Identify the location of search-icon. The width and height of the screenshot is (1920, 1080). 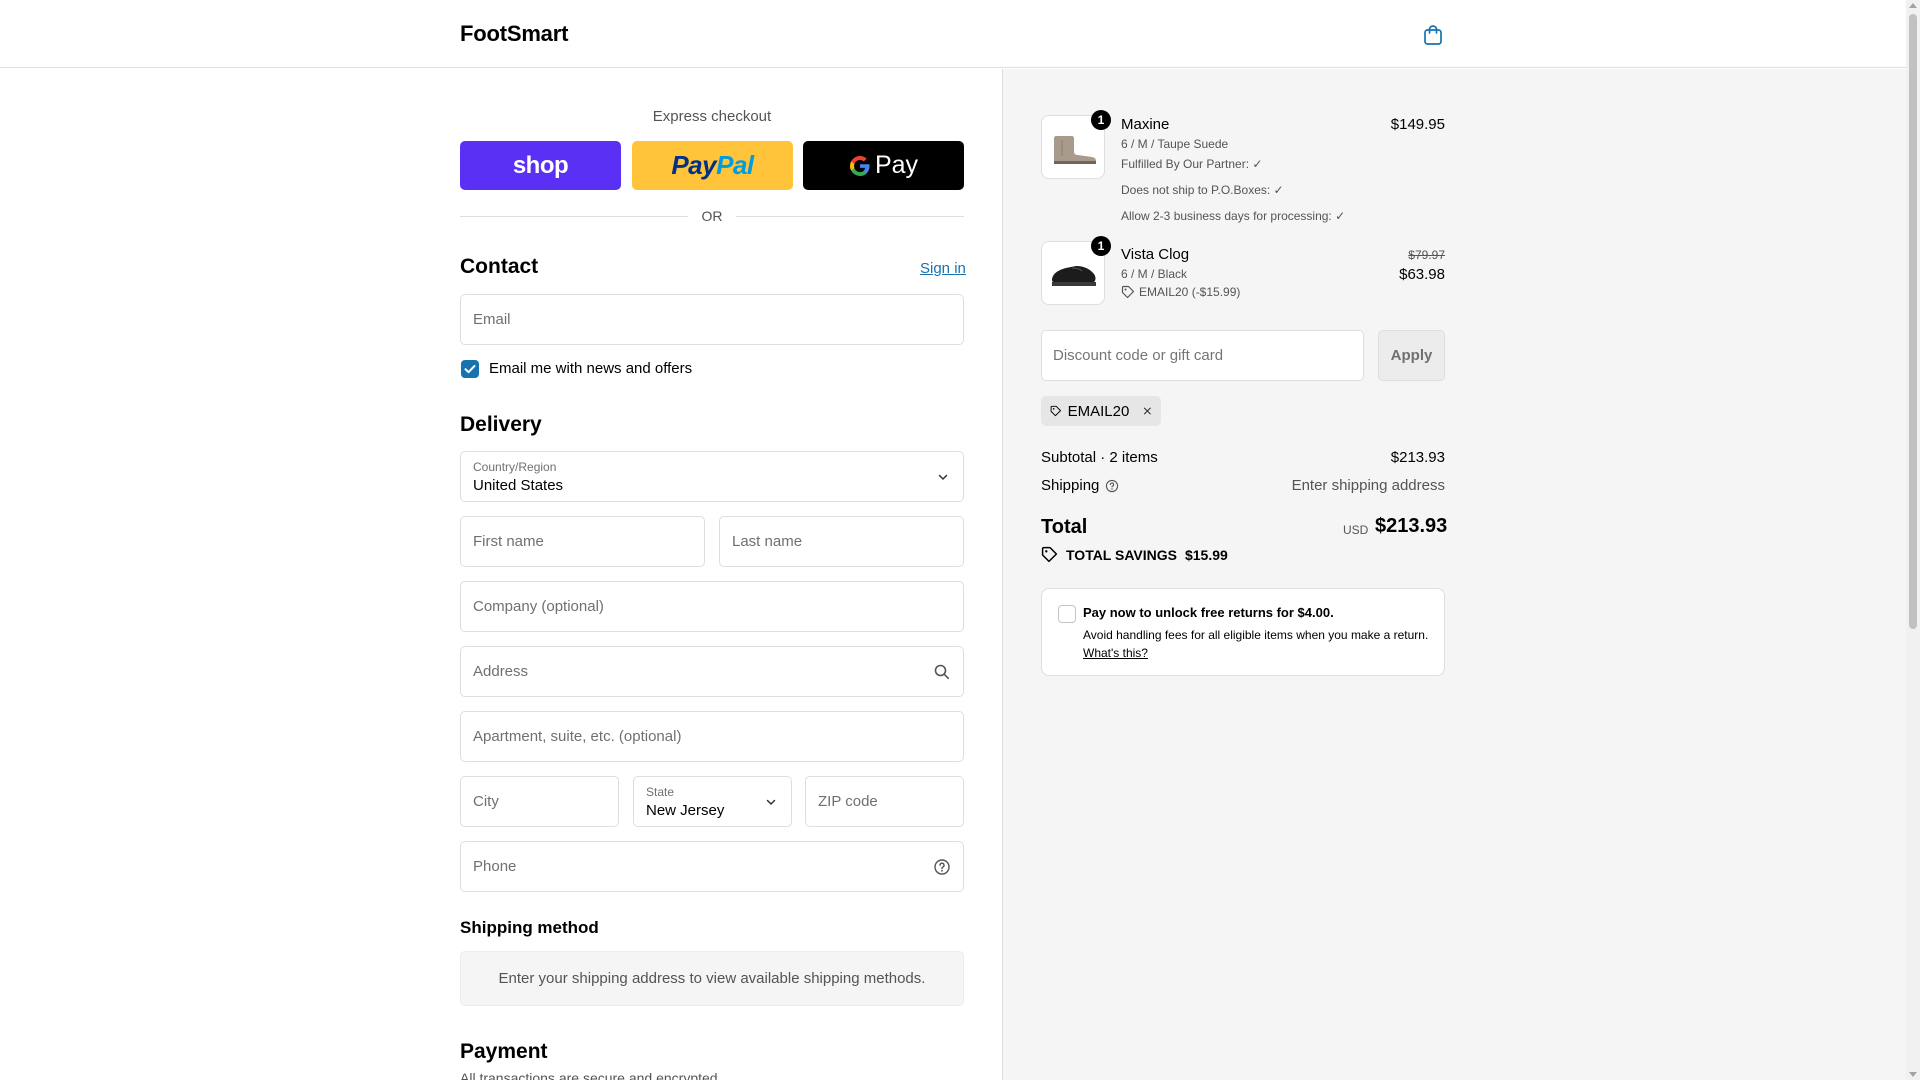
(942, 672).